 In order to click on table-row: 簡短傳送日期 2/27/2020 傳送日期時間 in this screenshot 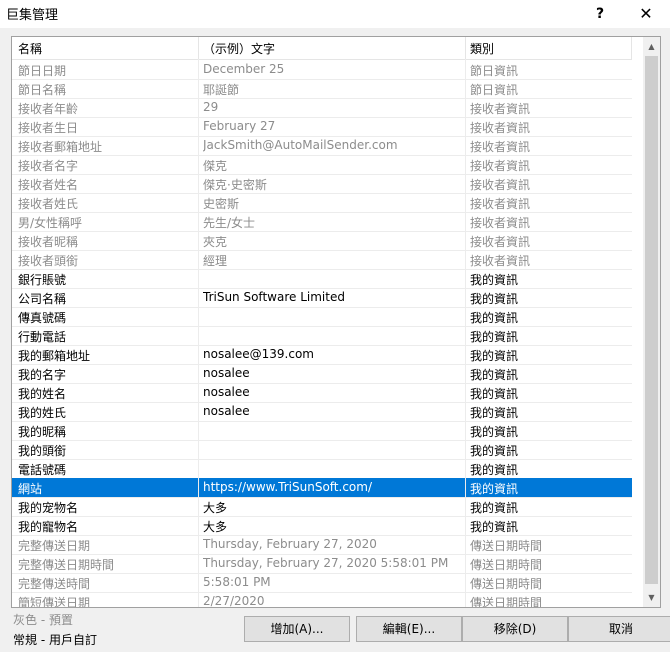, I will do `click(322, 600)`.